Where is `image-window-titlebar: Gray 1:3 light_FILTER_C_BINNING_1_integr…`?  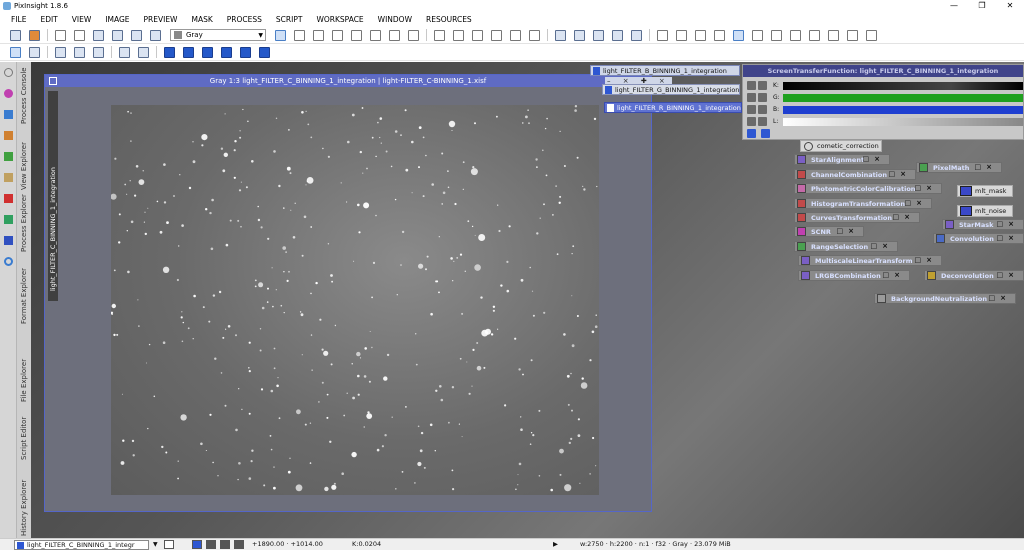 image-window-titlebar: Gray 1:3 light_FILTER_C_BINNING_1_integr… is located at coordinates (348, 81).